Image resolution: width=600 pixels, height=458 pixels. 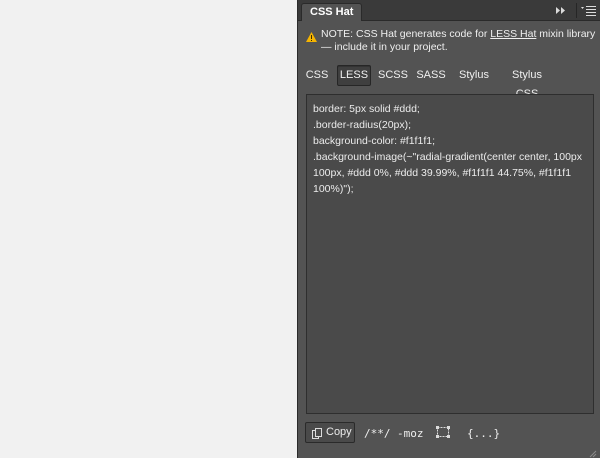 What do you see at coordinates (366, 109) in the screenshot?
I see `code-line: border: 5px solid #ddd;` at bounding box center [366, 109].